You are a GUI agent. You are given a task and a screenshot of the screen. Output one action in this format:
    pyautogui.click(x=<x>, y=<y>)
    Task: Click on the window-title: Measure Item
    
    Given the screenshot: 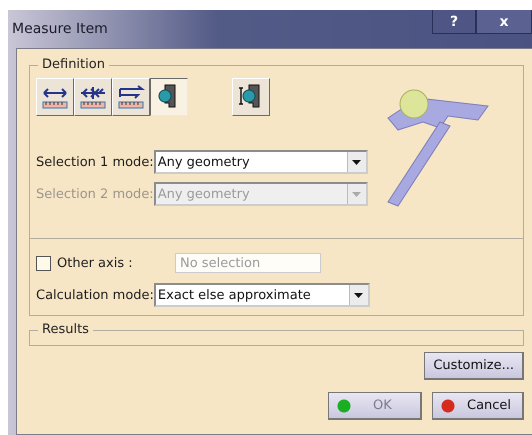 What is the action you would take?
    pyautogui.click(x=60, y=29)
    